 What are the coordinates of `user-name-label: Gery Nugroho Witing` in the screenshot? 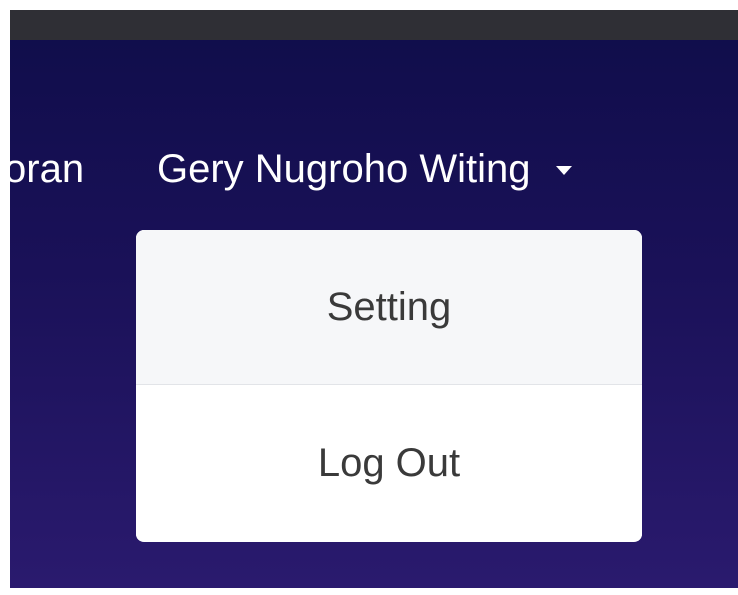 It's located at (344, 169).